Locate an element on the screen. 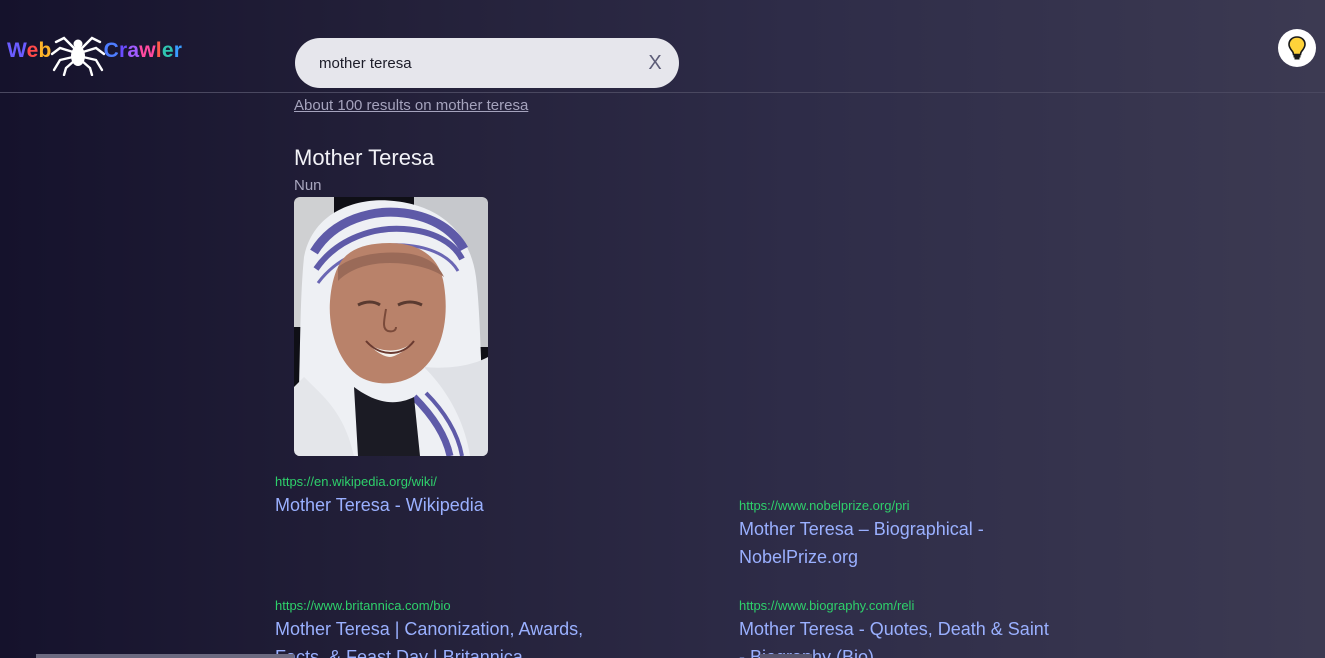 This screenshot has width=1325, height=658. logo: Web Crawler is located at coordinates (94, 51).